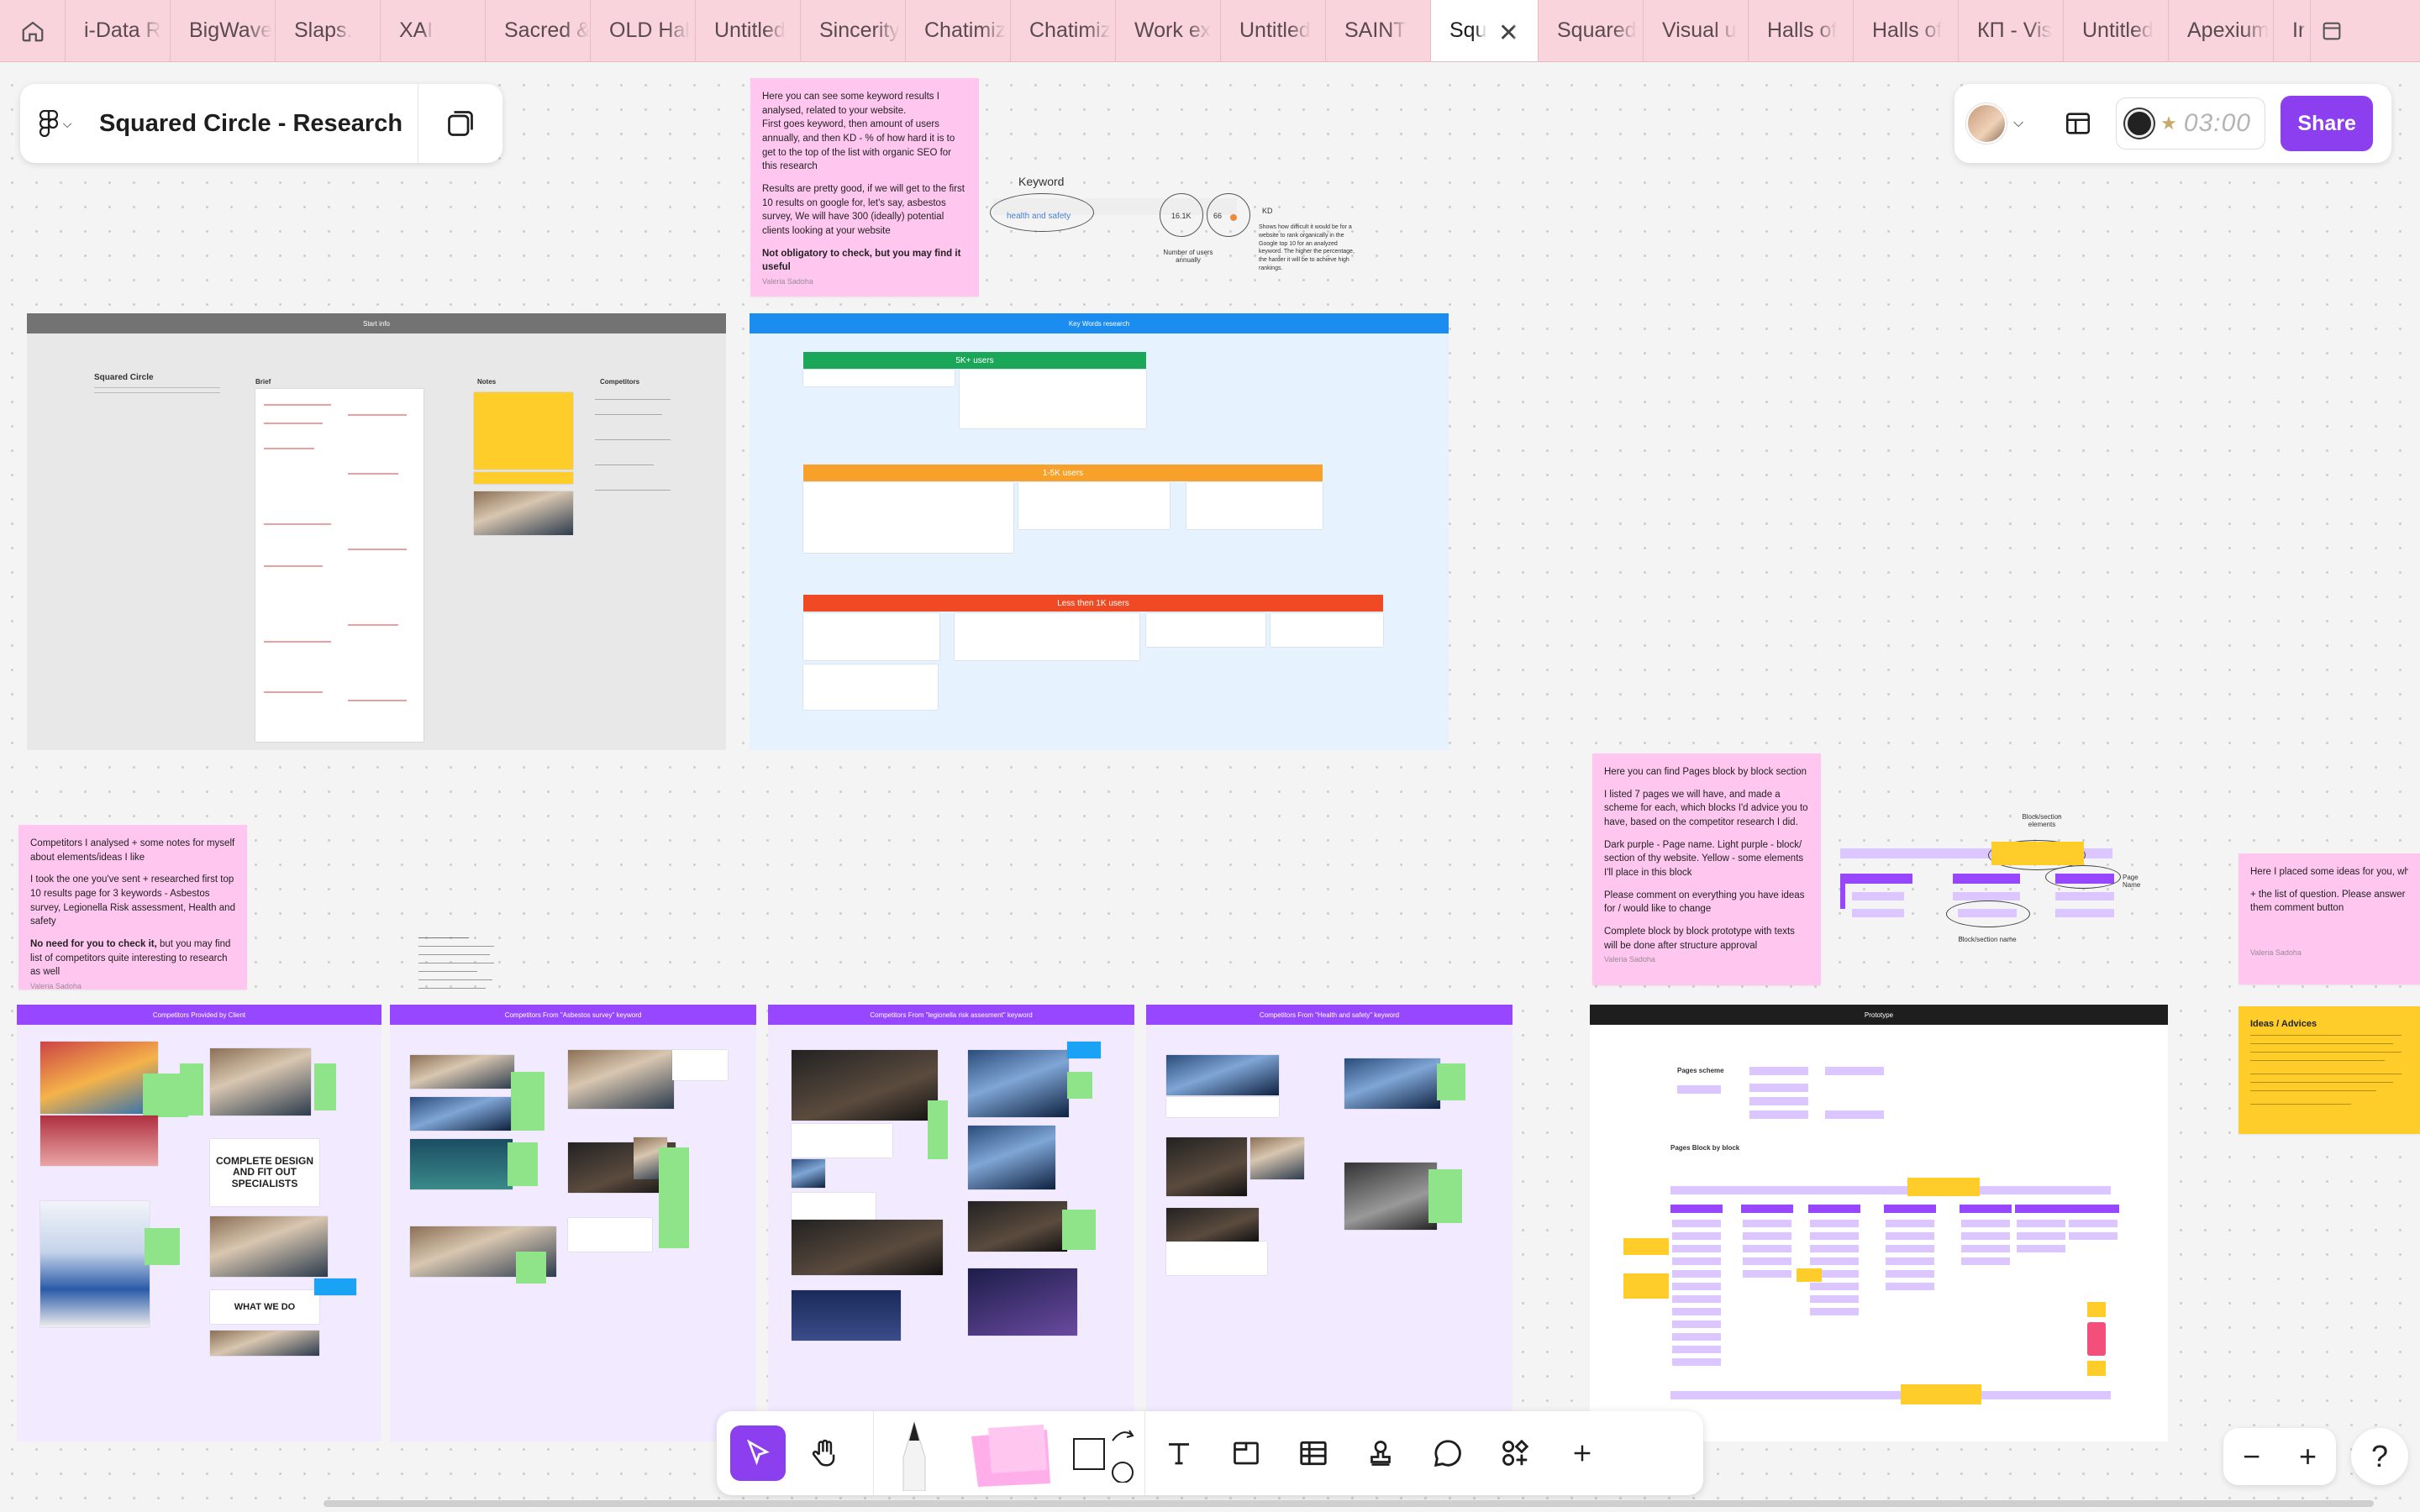  Describe the element at coordinates (965, 30) in the screenshot. I see `tab-label: Chatimiz` at that location.